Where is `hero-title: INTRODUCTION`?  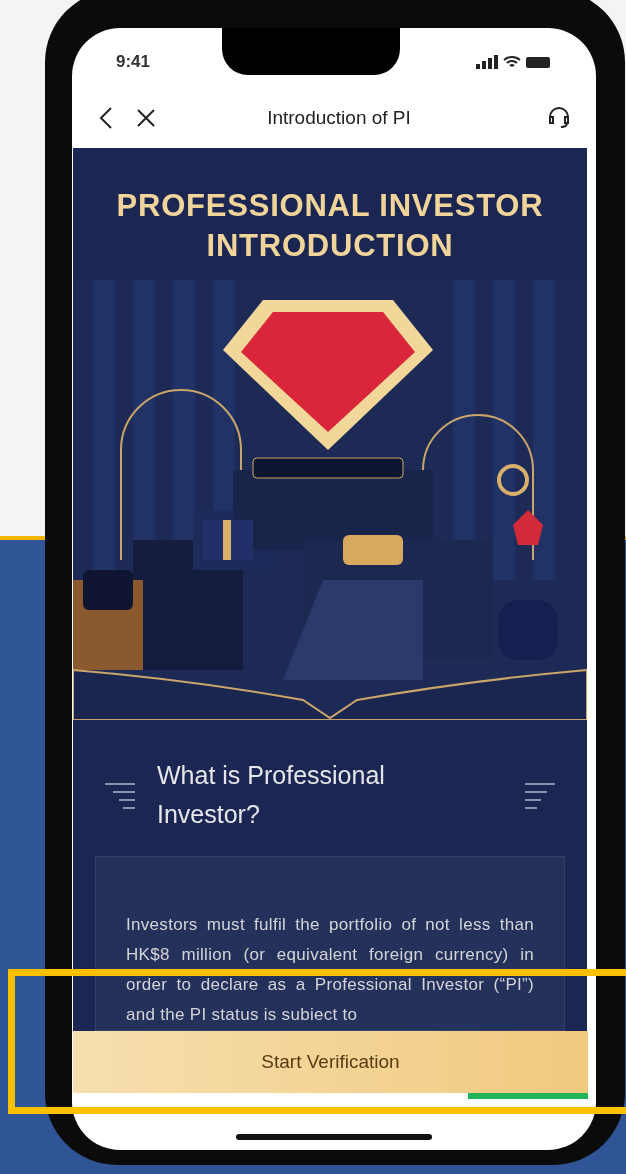
hero-title: INTRODUCTION is located at coordinates (330, 246).